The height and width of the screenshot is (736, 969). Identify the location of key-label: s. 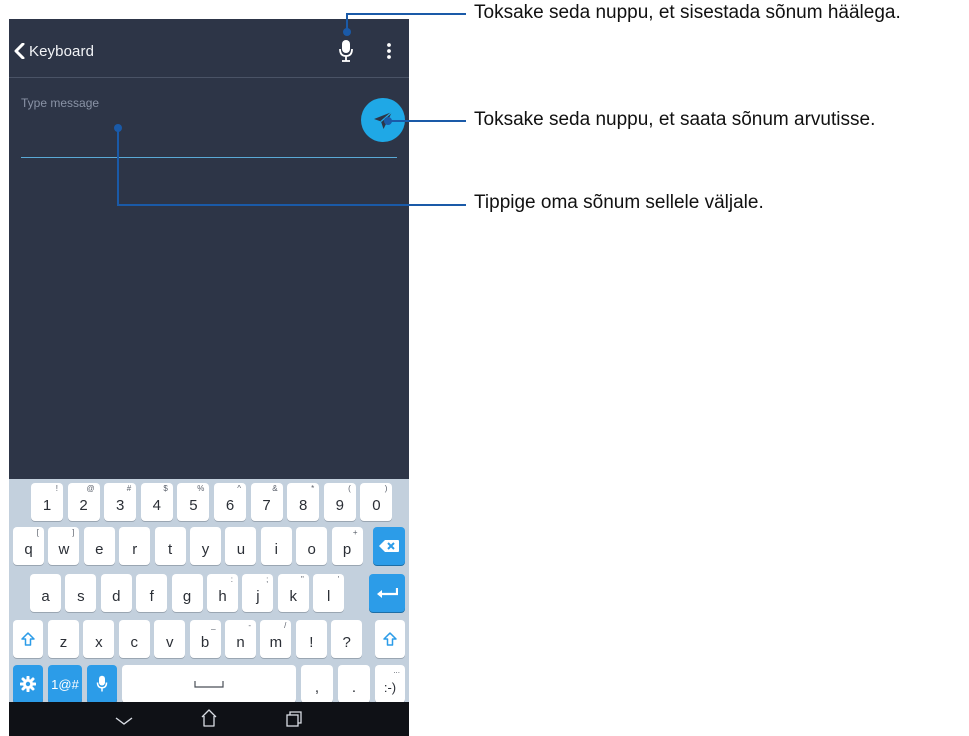
(81, 596).